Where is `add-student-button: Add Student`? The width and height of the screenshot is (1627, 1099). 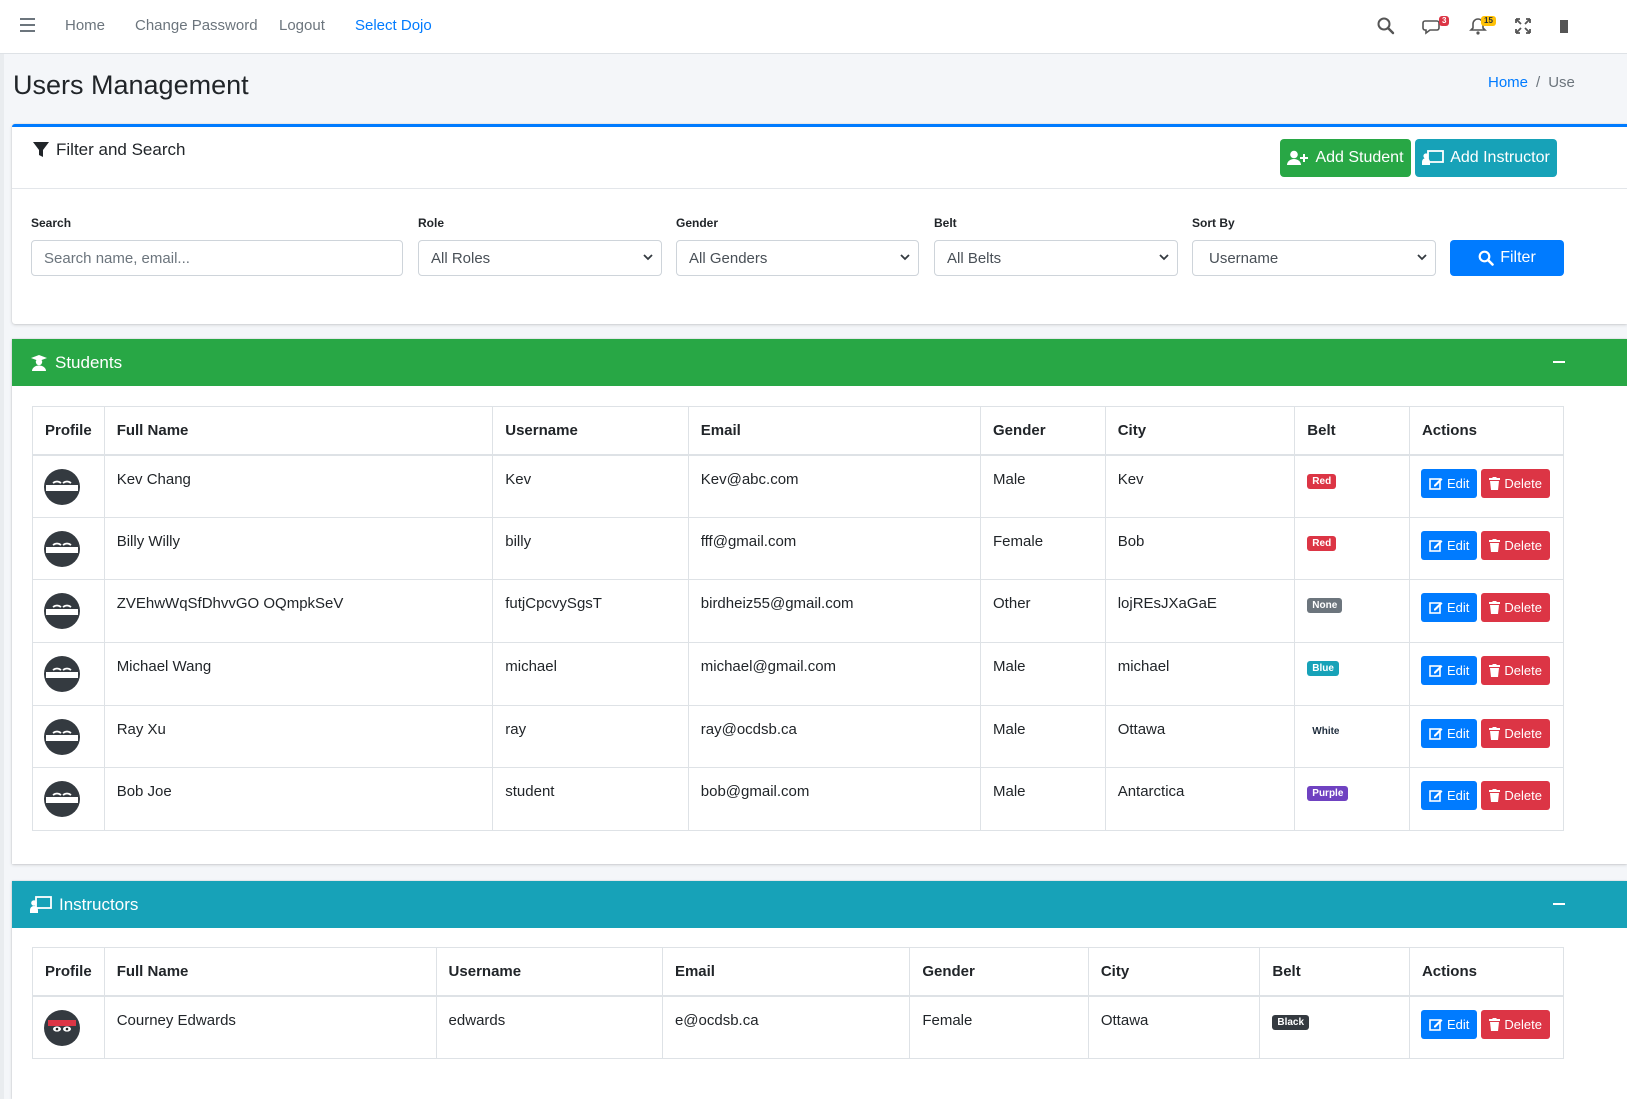 add-student-button: Add Student is located at coordinates (1345, 158).